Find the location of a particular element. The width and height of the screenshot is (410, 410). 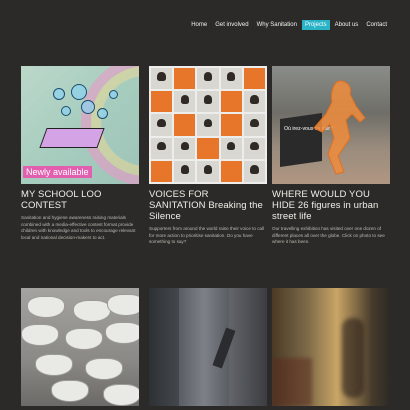

new-badge: Newly available is located at coordinates (57, 172).